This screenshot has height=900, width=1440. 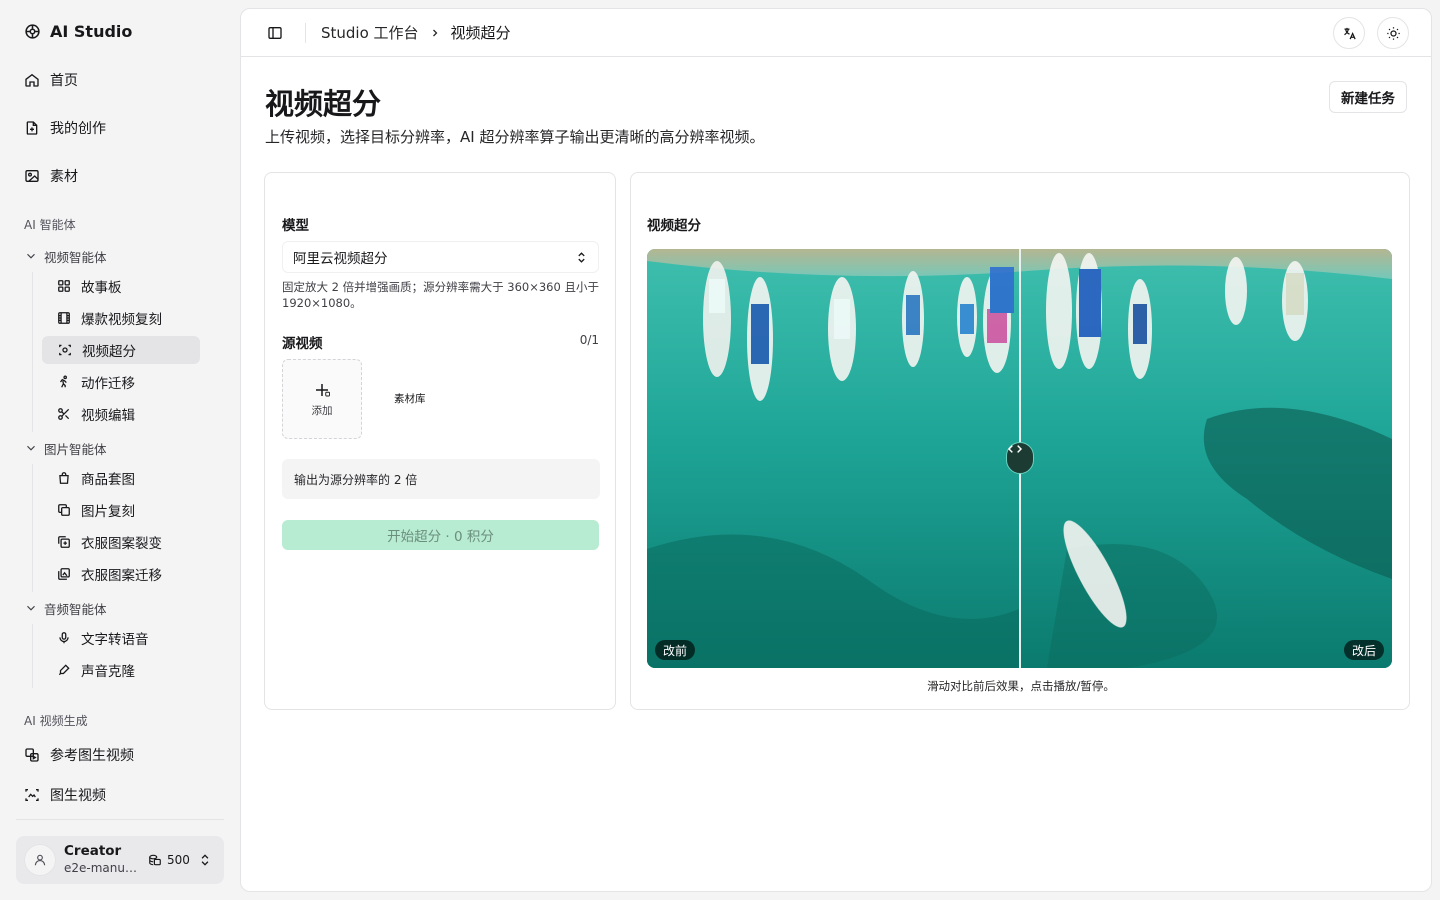 What do you see at coordinates (120, 795) in the screenshot?
I see `sidebar-item-image-to-video: 图生视频` at bounding box center [120, 795].